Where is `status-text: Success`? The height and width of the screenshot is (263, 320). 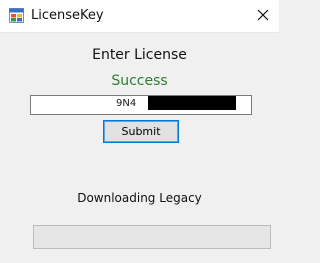
status-text: Success is located at coordinates (139, 81).